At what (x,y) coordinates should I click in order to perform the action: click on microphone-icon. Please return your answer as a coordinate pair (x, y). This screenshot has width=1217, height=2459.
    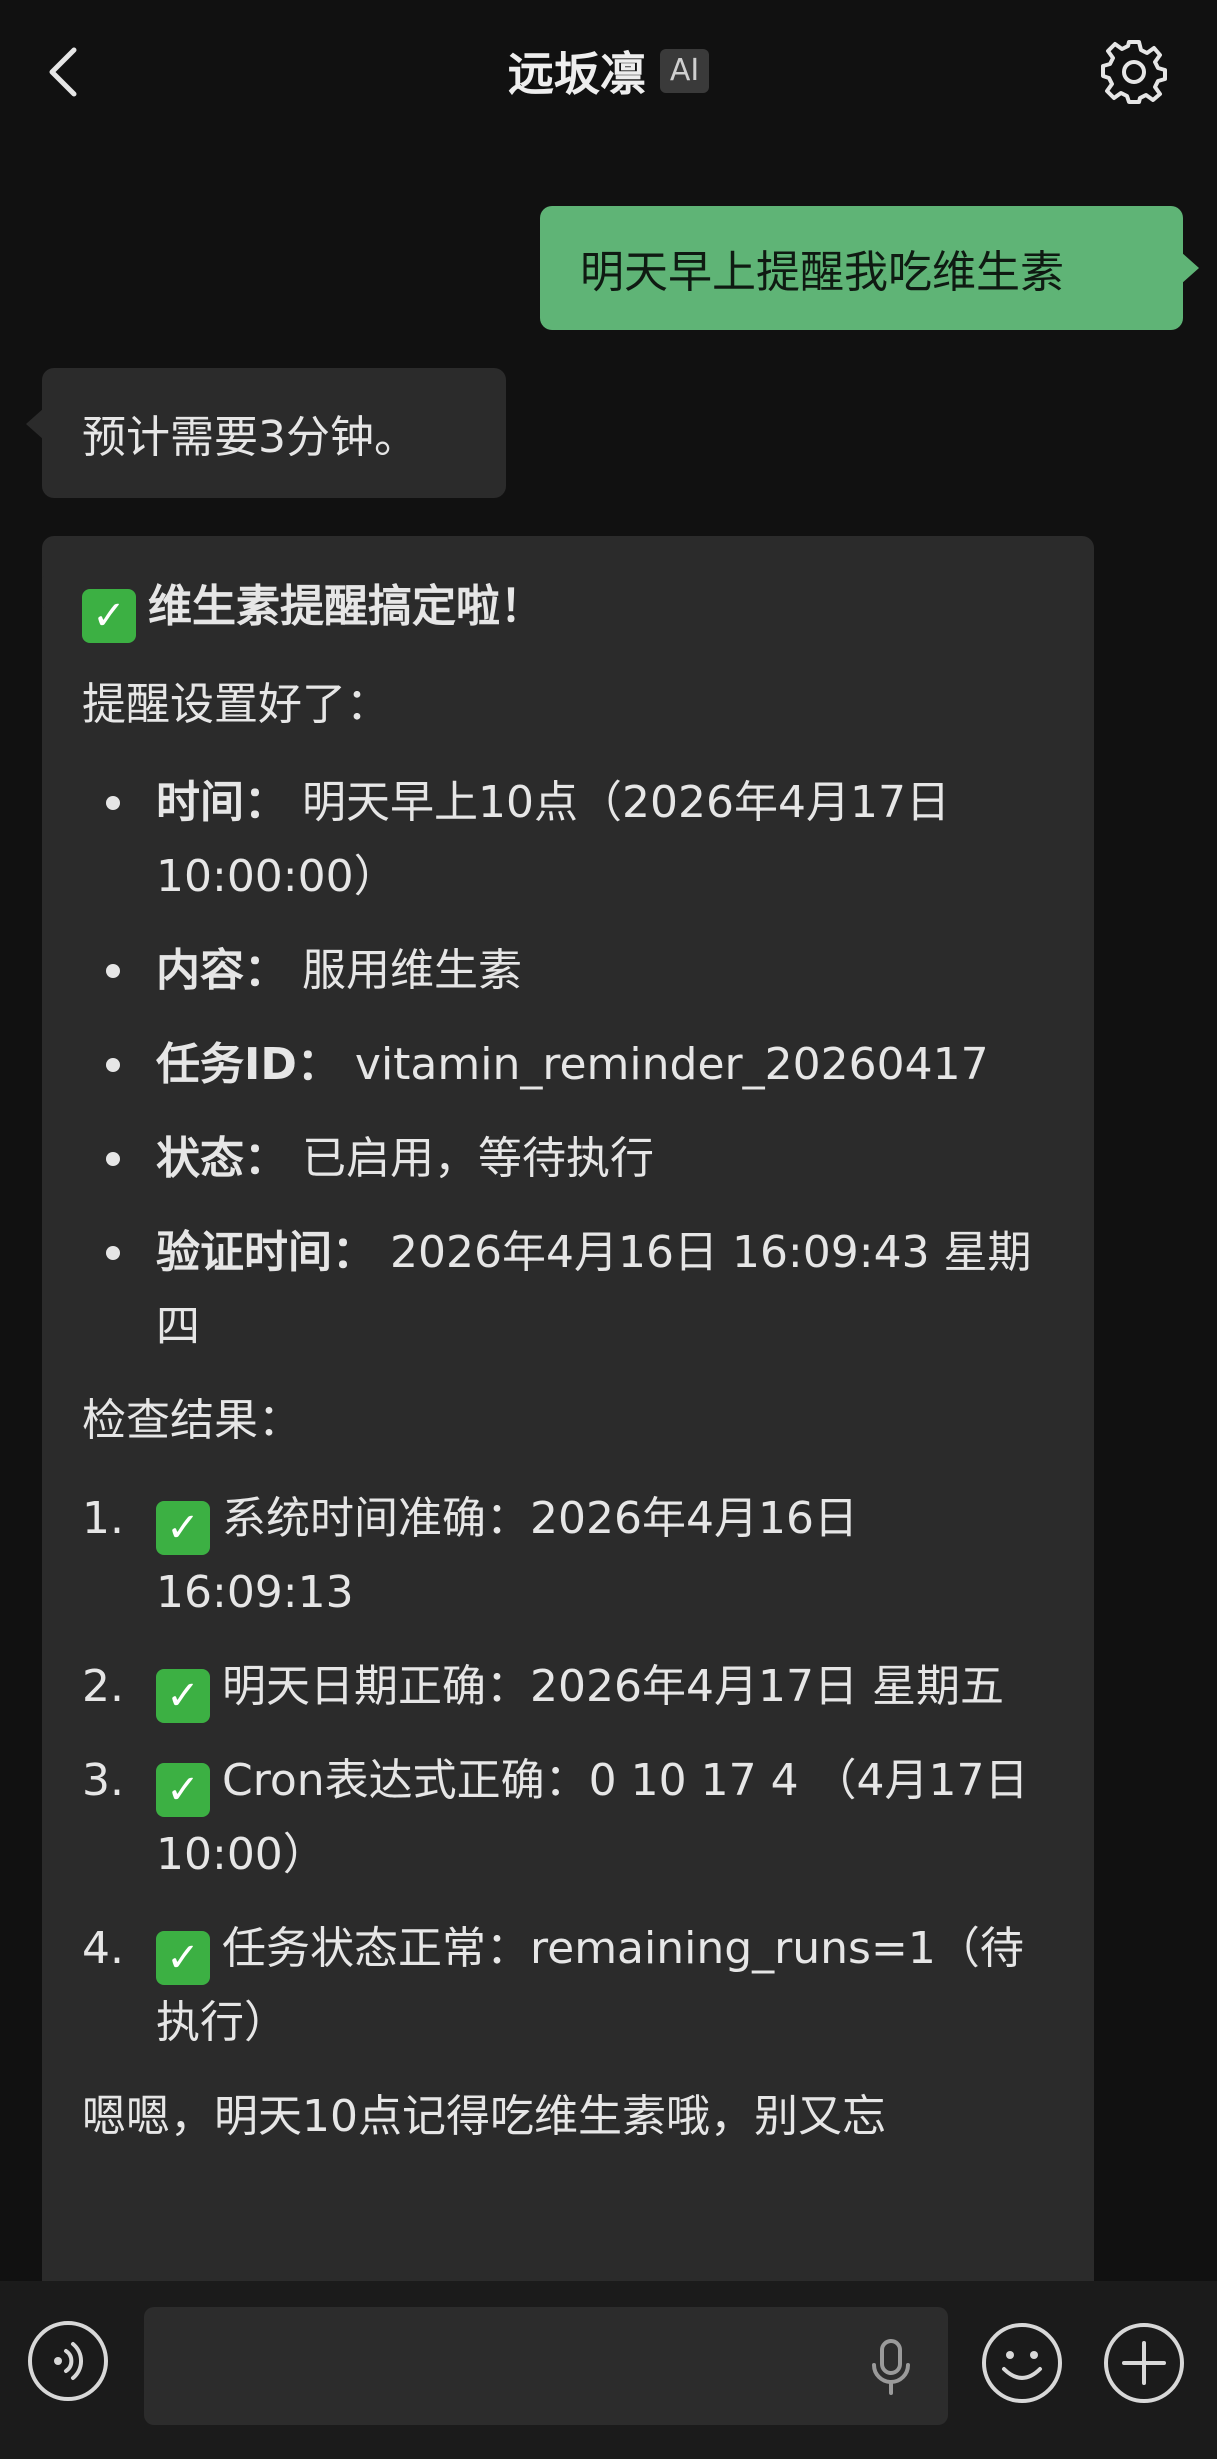
    Looking at the image, I should click on (891, 2367).